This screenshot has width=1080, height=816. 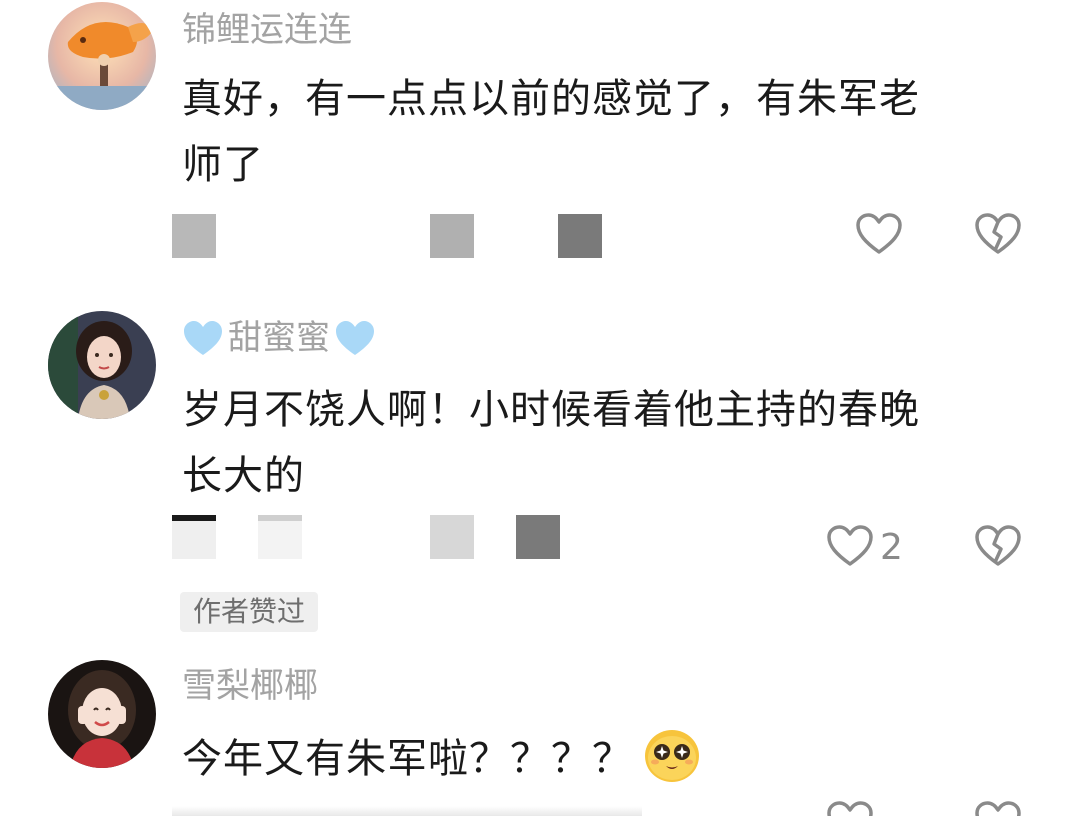 I want to click on username-text: 锦鲤运连连, so click(x=267, y=30).